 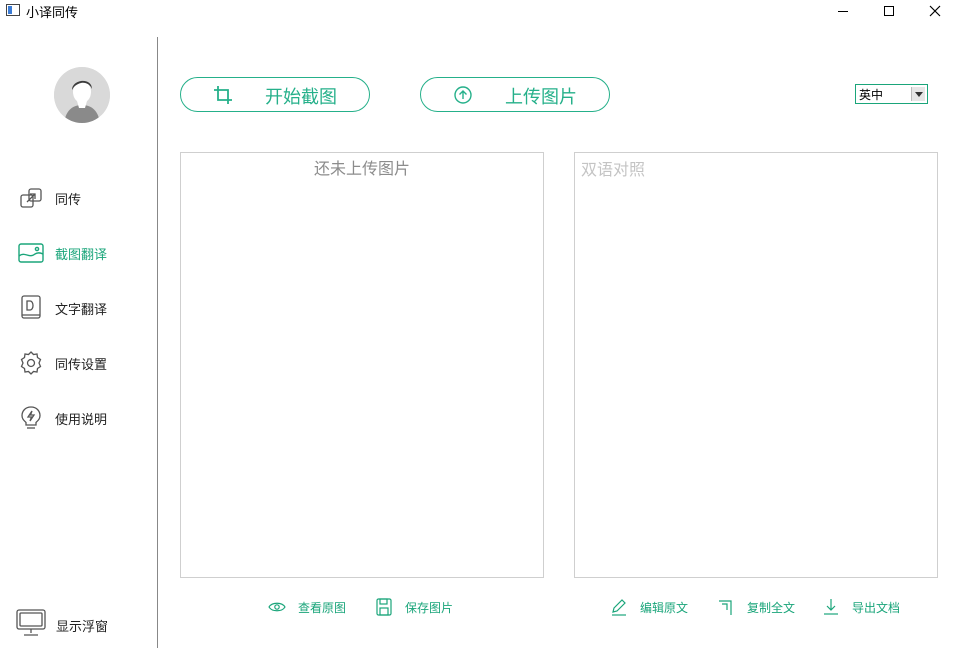 I want to click on close-button, so click(x=934, y=11).